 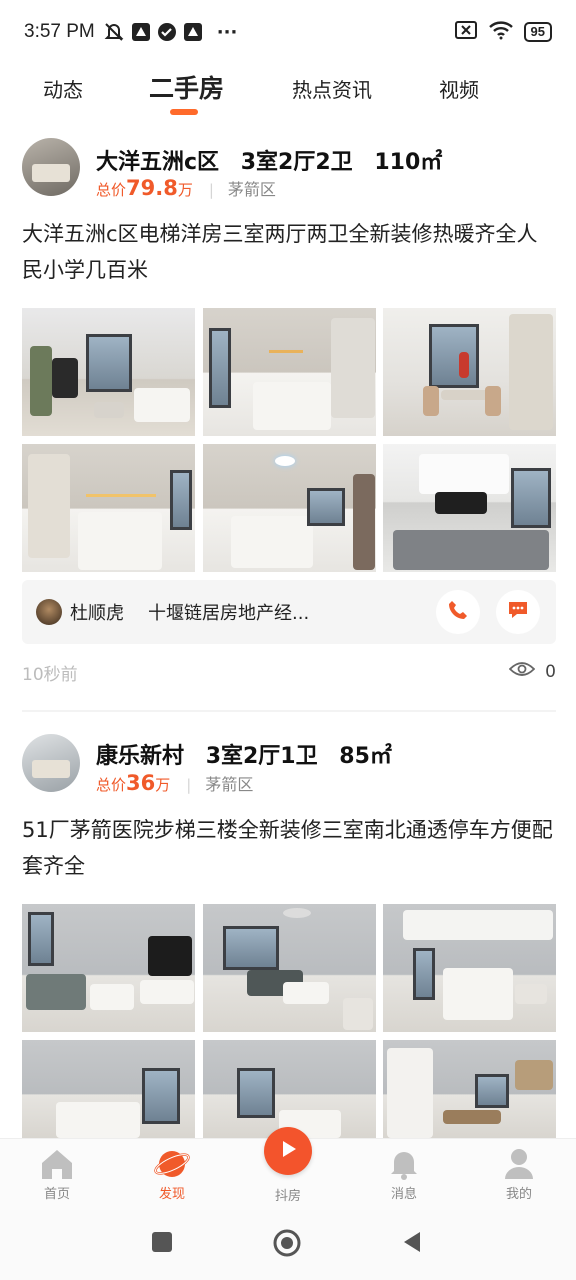 What do you see at coordinates (403, 1194) in the screenshot?
I see `nav-messages-label: 消息` at bounding box center [403, 1194].